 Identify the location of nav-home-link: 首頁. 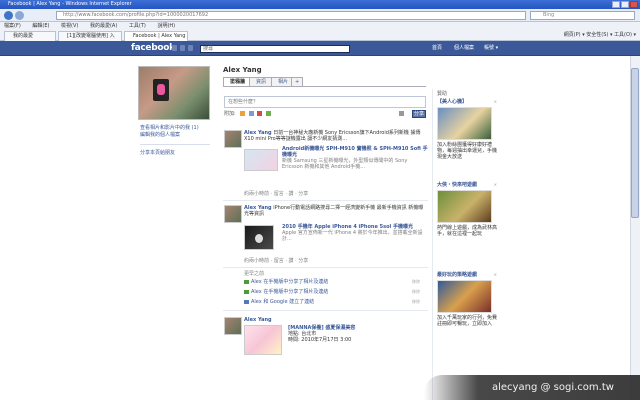
(437, 48).